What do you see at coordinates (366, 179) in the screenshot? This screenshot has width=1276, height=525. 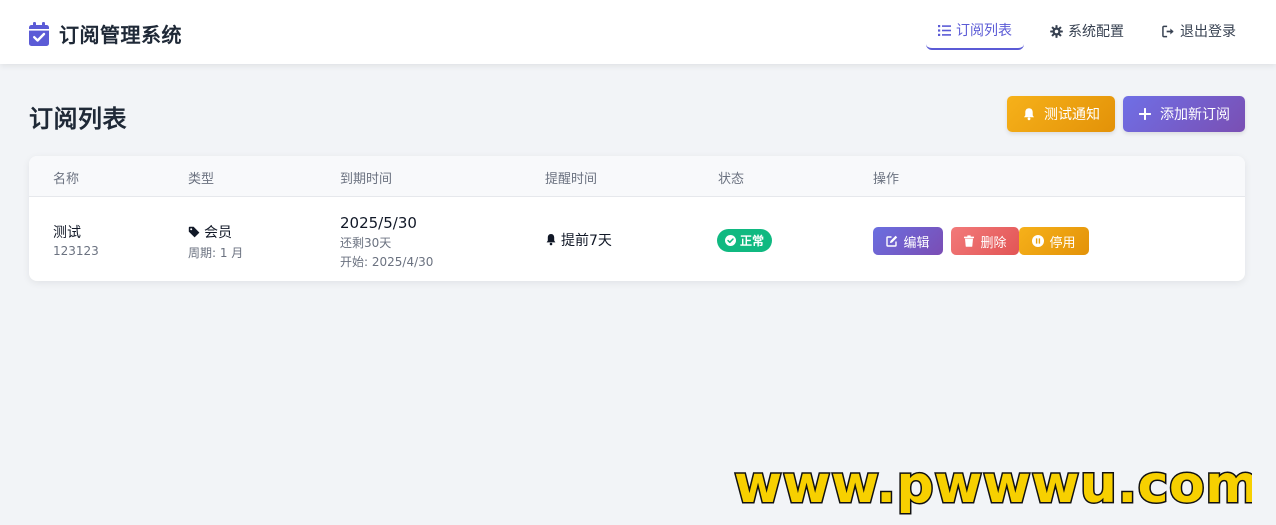 I see `column-header-expire: 到期时间` at bounding box center [366, 179].